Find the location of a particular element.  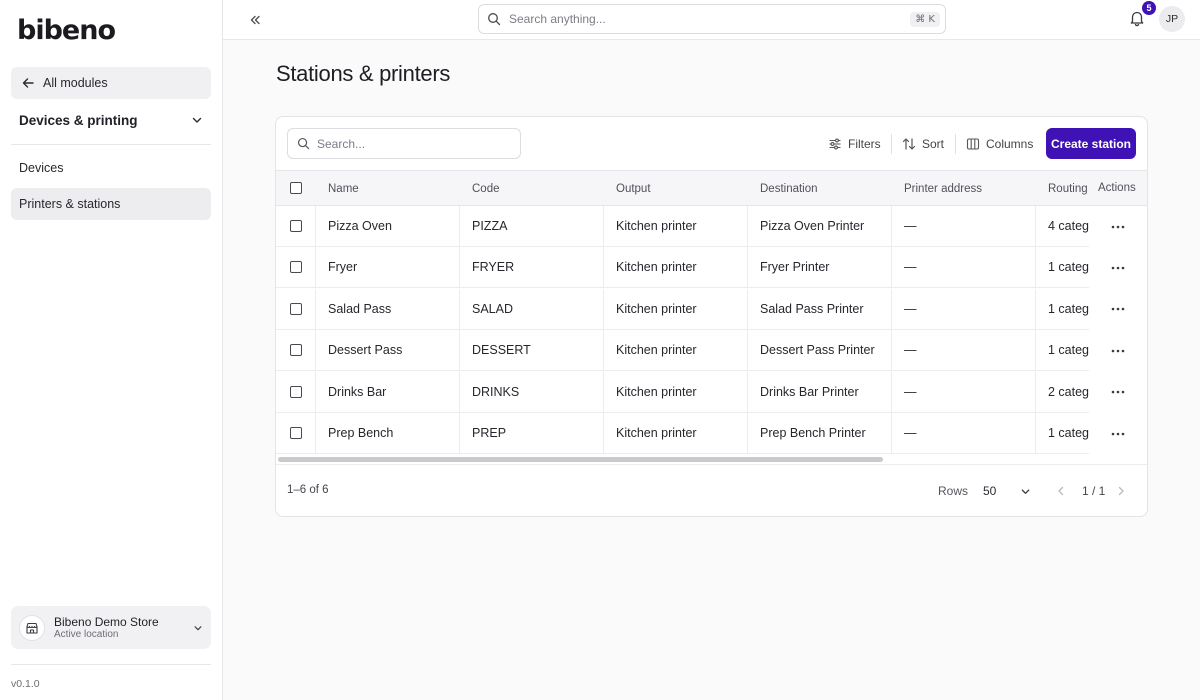

column-header-name: Name is located at coordinates (393, 189).